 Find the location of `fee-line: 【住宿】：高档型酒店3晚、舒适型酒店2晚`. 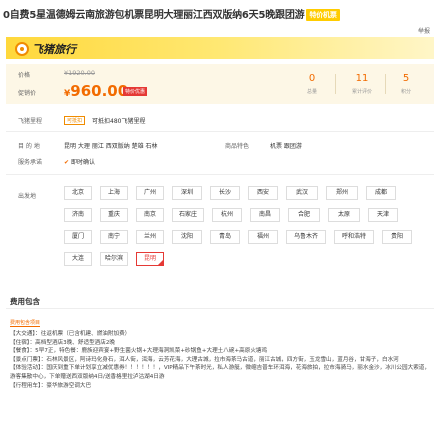

fee-line: 【住宿】：高档型酒店3晚、舒适型酒店2晚 is located at coordinates (63, 342).